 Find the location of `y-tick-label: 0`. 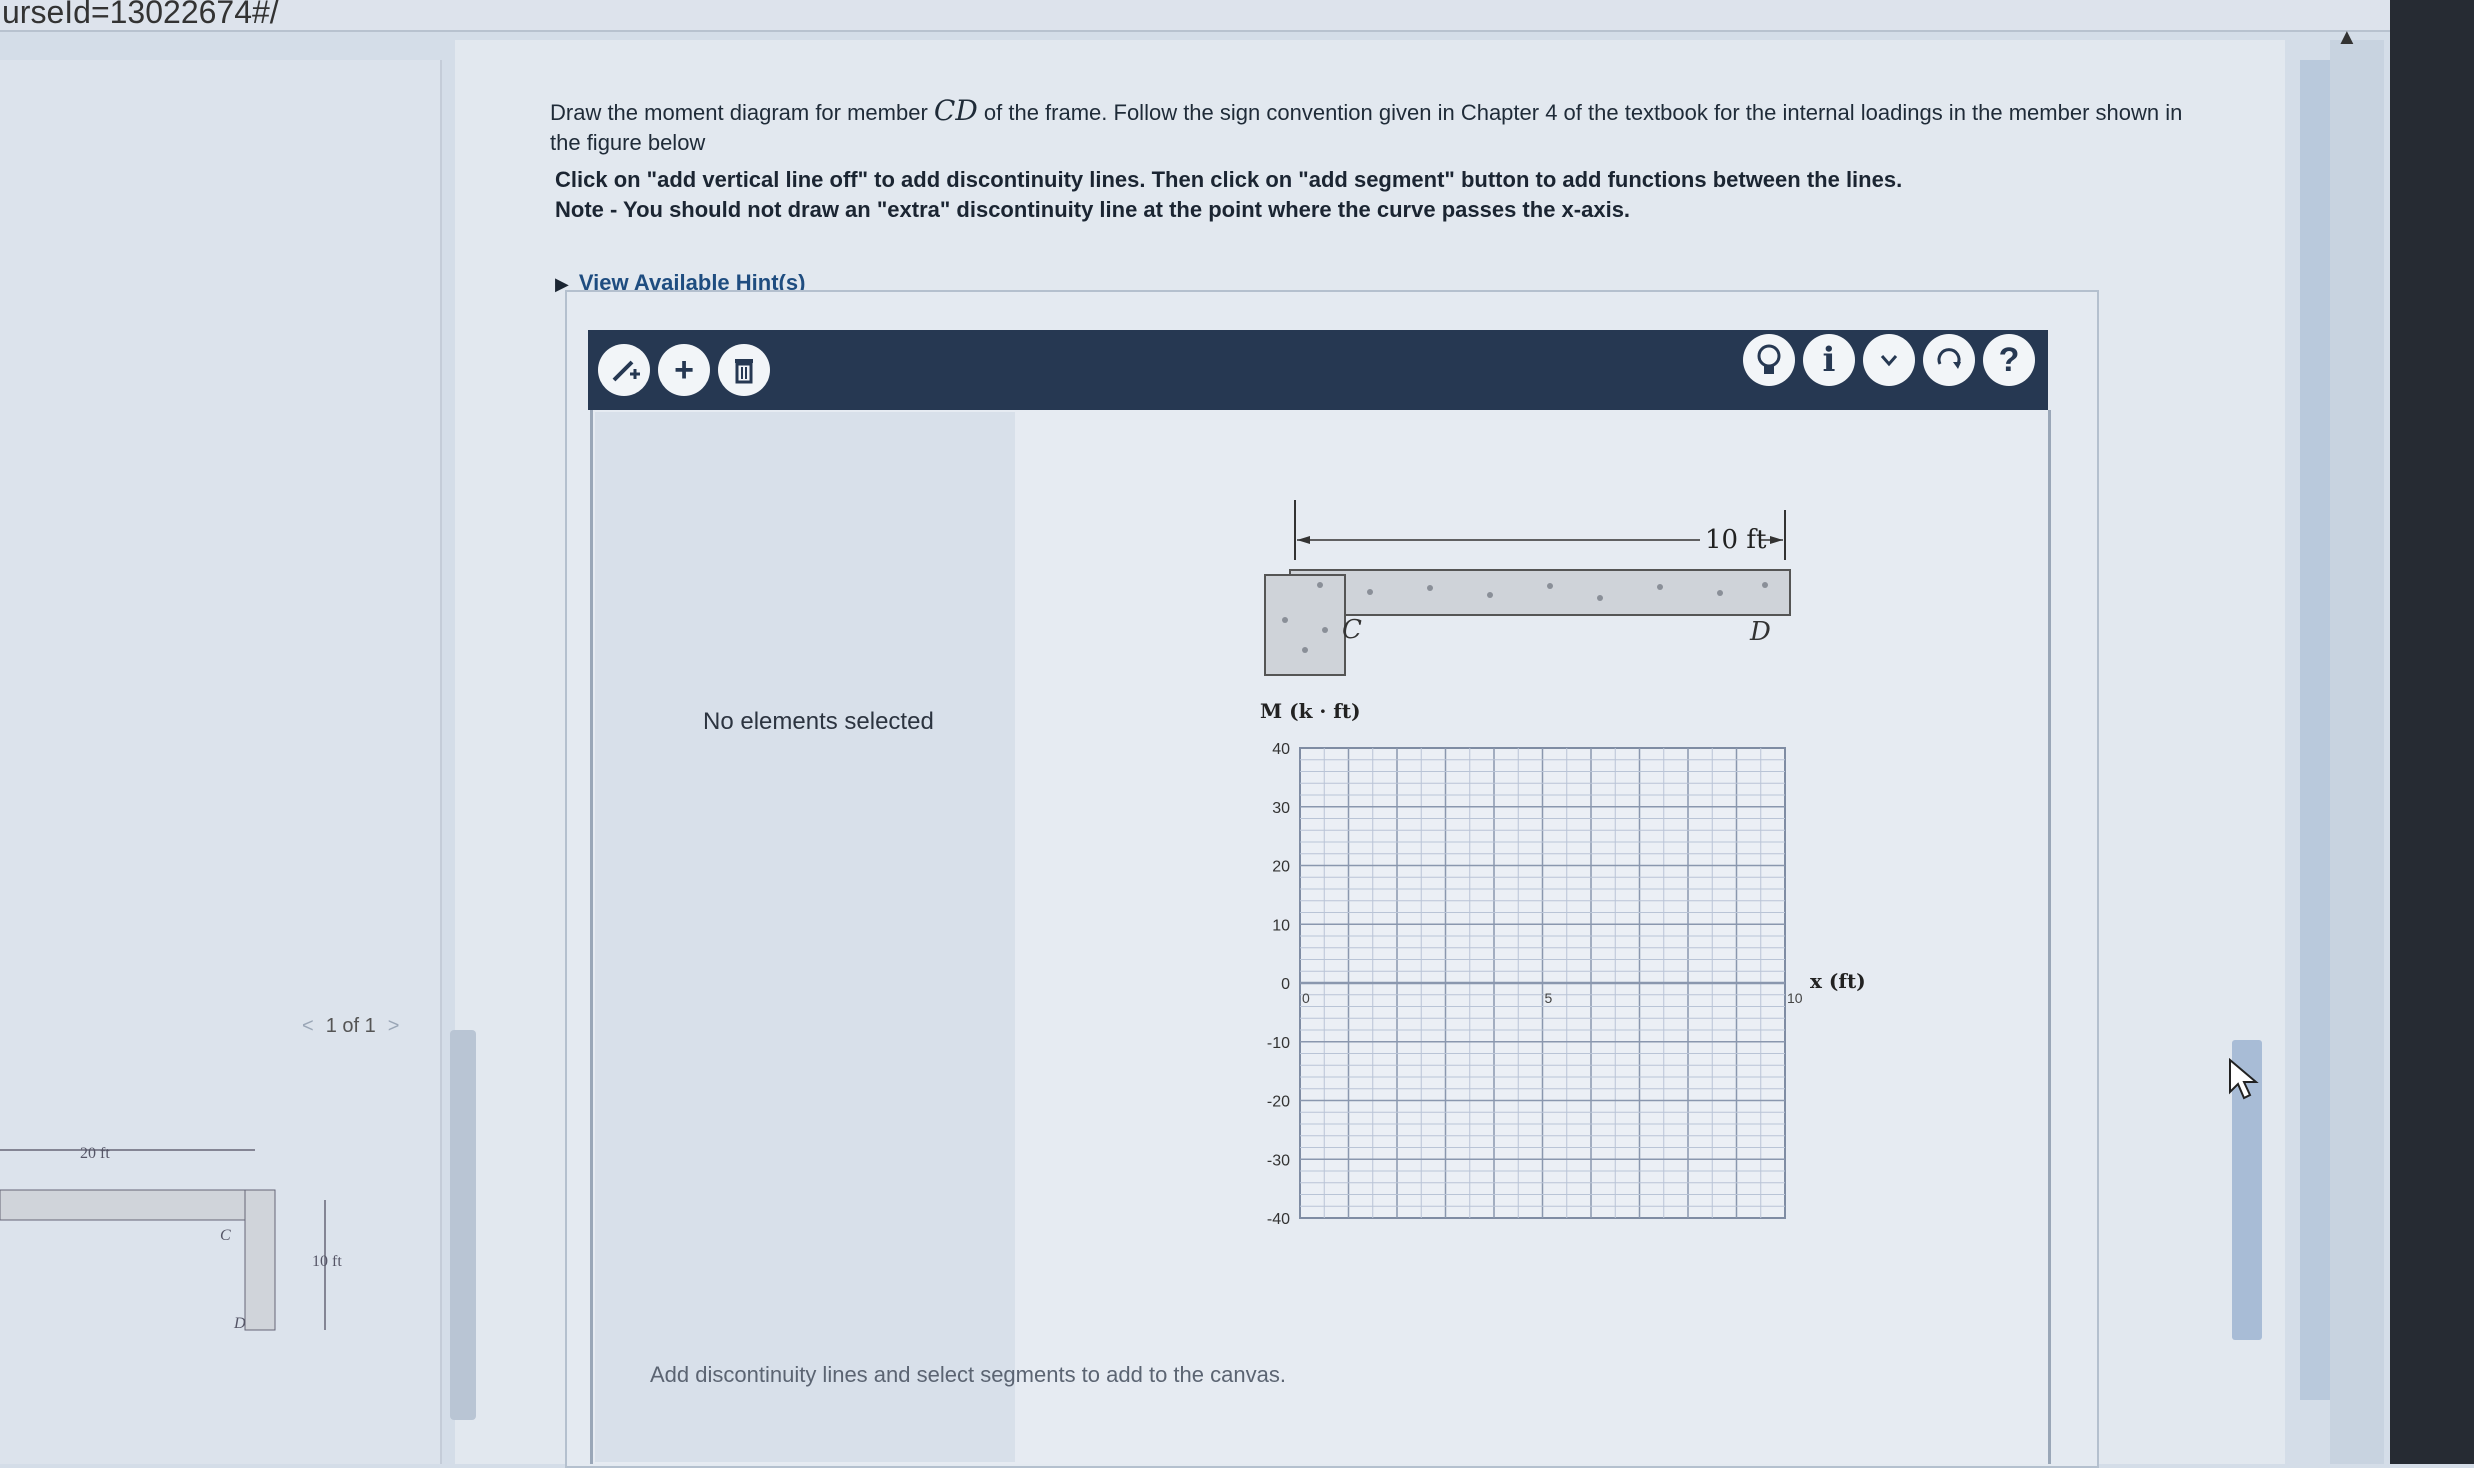

y-tick-label: 0 is located at coordinates (1285, 984).